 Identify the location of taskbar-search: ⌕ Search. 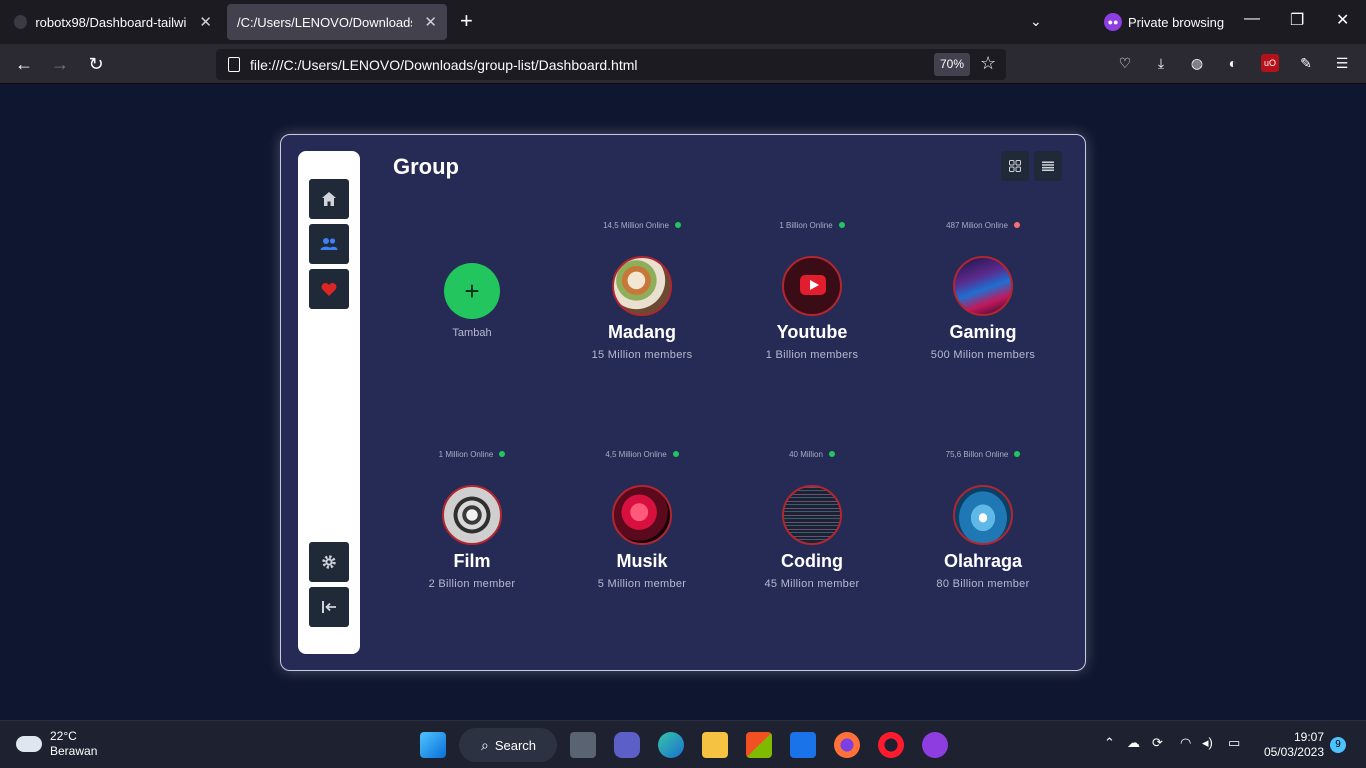
(508, 745).